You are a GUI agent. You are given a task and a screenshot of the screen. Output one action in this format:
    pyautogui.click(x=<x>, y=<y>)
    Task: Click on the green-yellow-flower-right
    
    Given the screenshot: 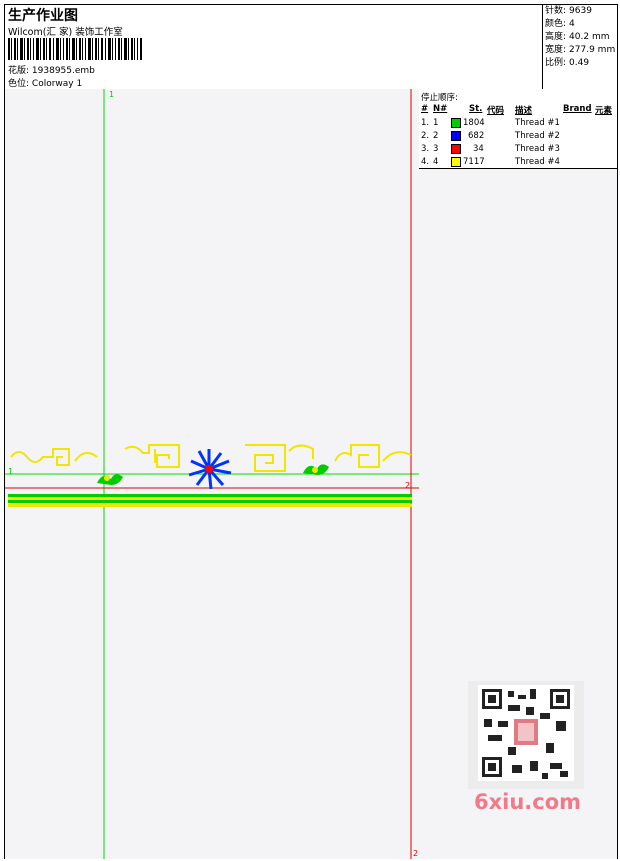 What is the action you would take?
    pyautogui.click(x=316, y=469)
    